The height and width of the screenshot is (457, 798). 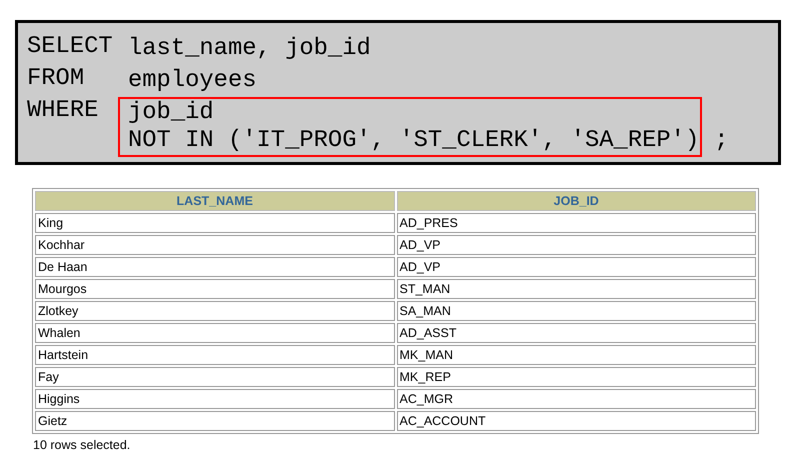 I want to click on table-cell: Zlotkey, so click(x=214, y=311).